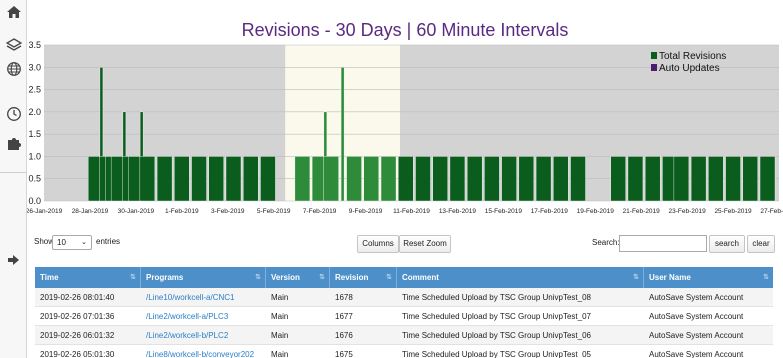  What do you see at coordinates (108, 241) in the screenshot?
I see `entries-label: entries` at bounding box center [108, 241].